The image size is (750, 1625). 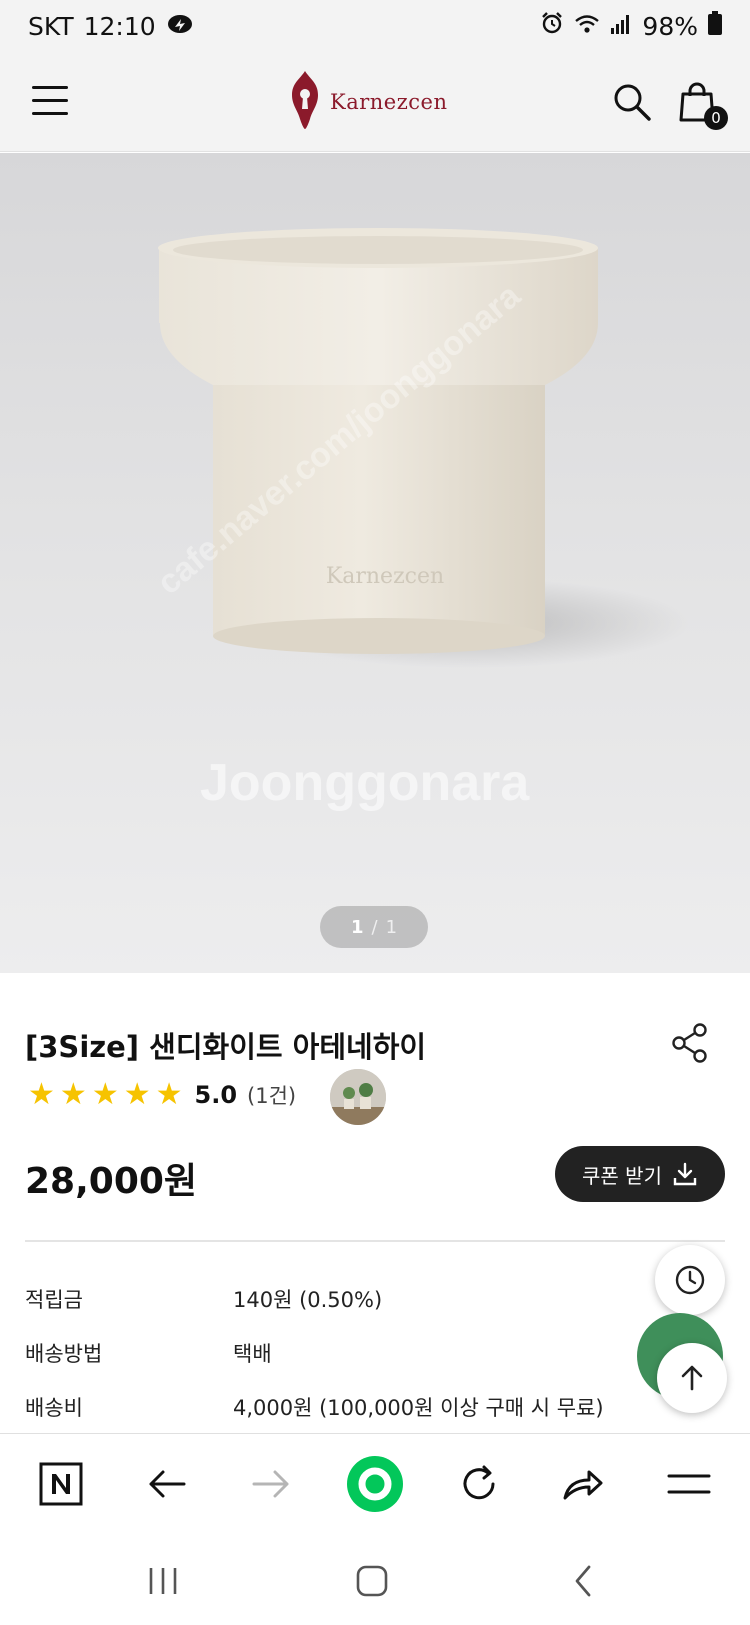 I want to click on review-photo, so click(x=358, y=1097).